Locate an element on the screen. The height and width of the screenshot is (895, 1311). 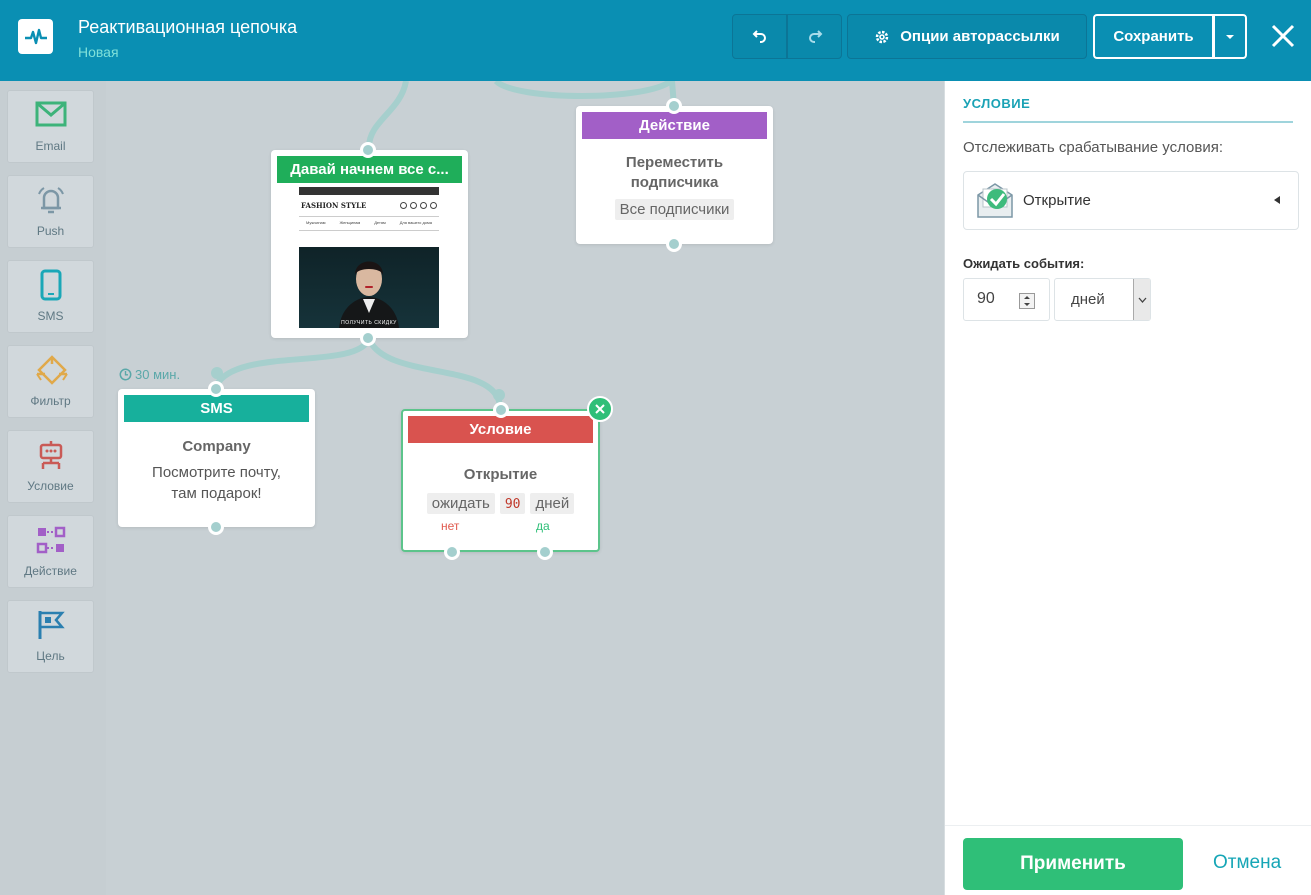
undo-icon is located at coordinates (759, 36).